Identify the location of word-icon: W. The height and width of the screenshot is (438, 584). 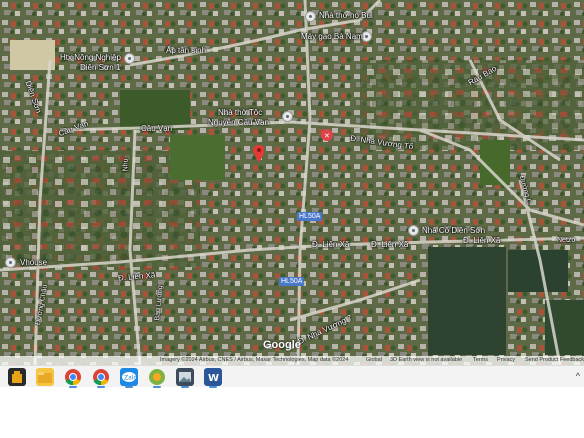
(213, 378).